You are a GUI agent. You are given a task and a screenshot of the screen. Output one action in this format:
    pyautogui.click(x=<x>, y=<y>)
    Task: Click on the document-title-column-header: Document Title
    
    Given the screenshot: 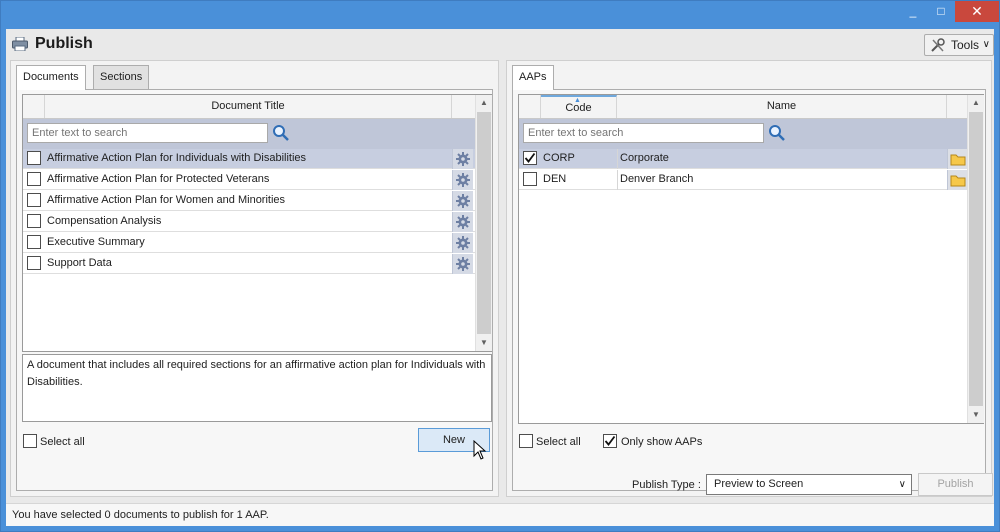 What is the action you would take?
    pyautogui.click(x=248, y=106)
    